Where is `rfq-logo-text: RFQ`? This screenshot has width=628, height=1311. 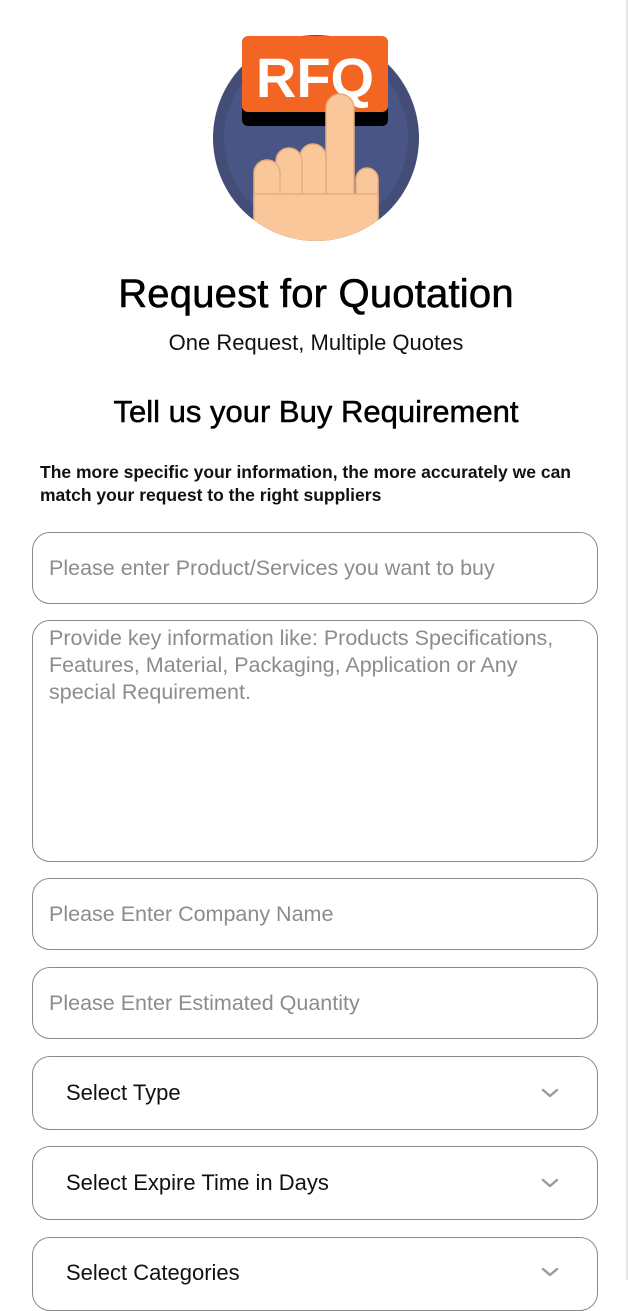
rfq-logo-text: RFQ is located at coordinates (315, 77).